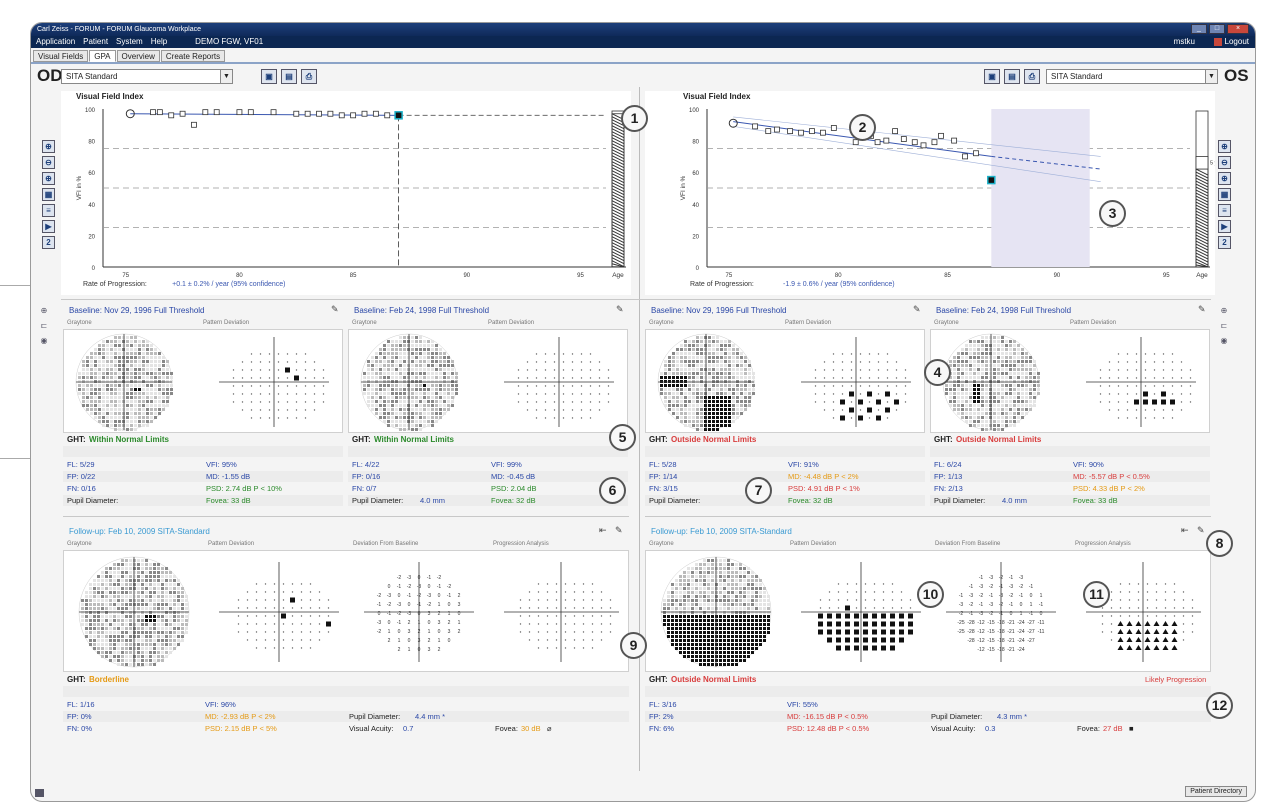 The height and width of the screenshot is (809, 1279). Describe the element at coordinates (269, 76) in the screenshot. I see `od-report-button: ▣` at that location.